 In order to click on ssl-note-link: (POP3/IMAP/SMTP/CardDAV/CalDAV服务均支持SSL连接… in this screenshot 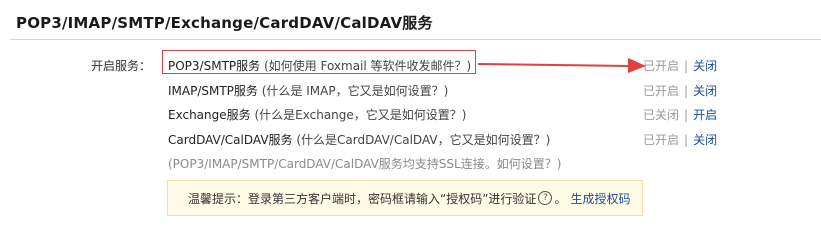, I will do `click(364, 163)`.